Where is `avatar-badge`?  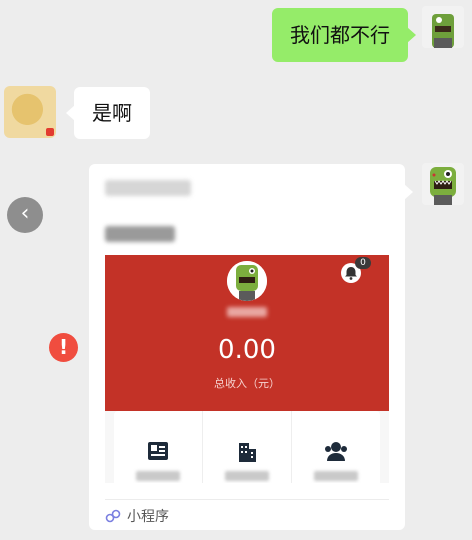
avatar-badge is located at coordinates (50, 132).